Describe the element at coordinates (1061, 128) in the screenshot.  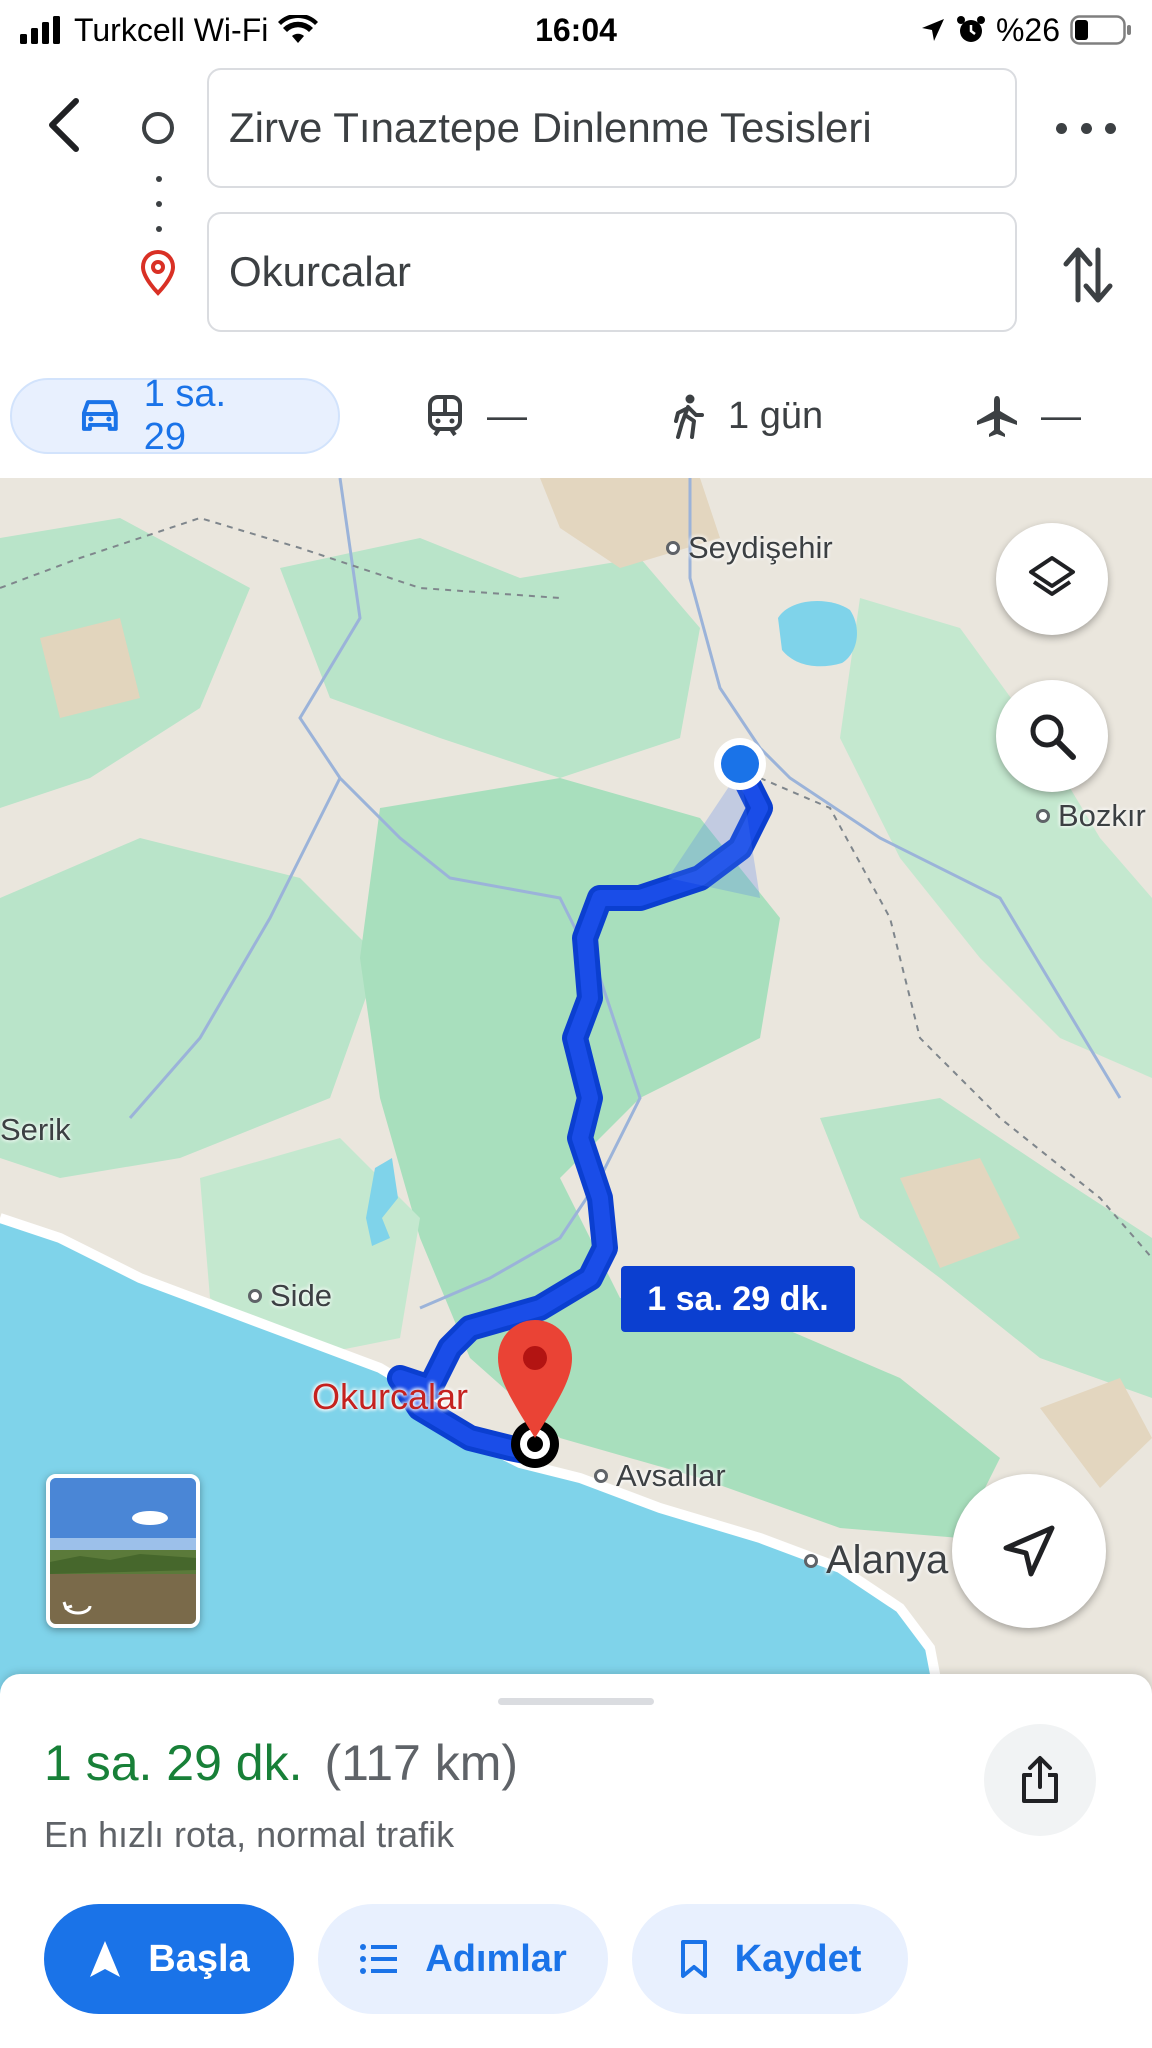
I see `more-icon` at that location.